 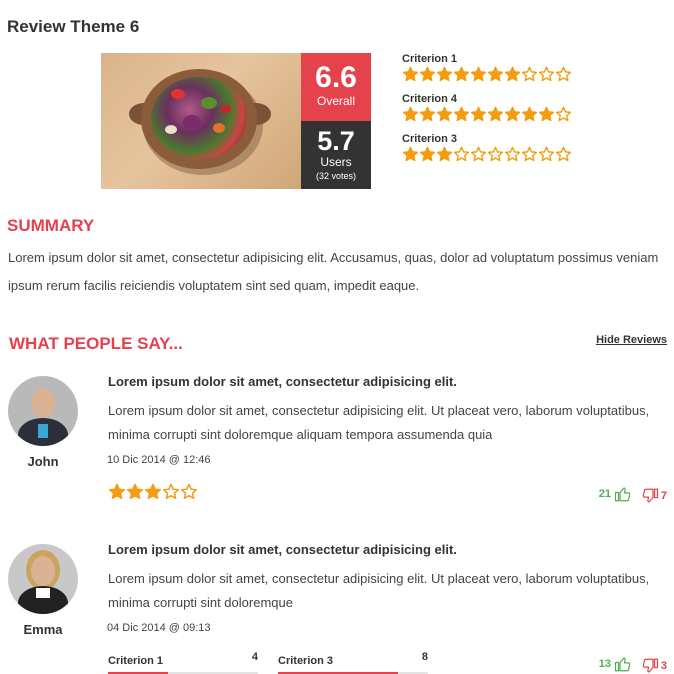 I want to click on summary-heading: SUMMARY, so click(x=51, y=225).